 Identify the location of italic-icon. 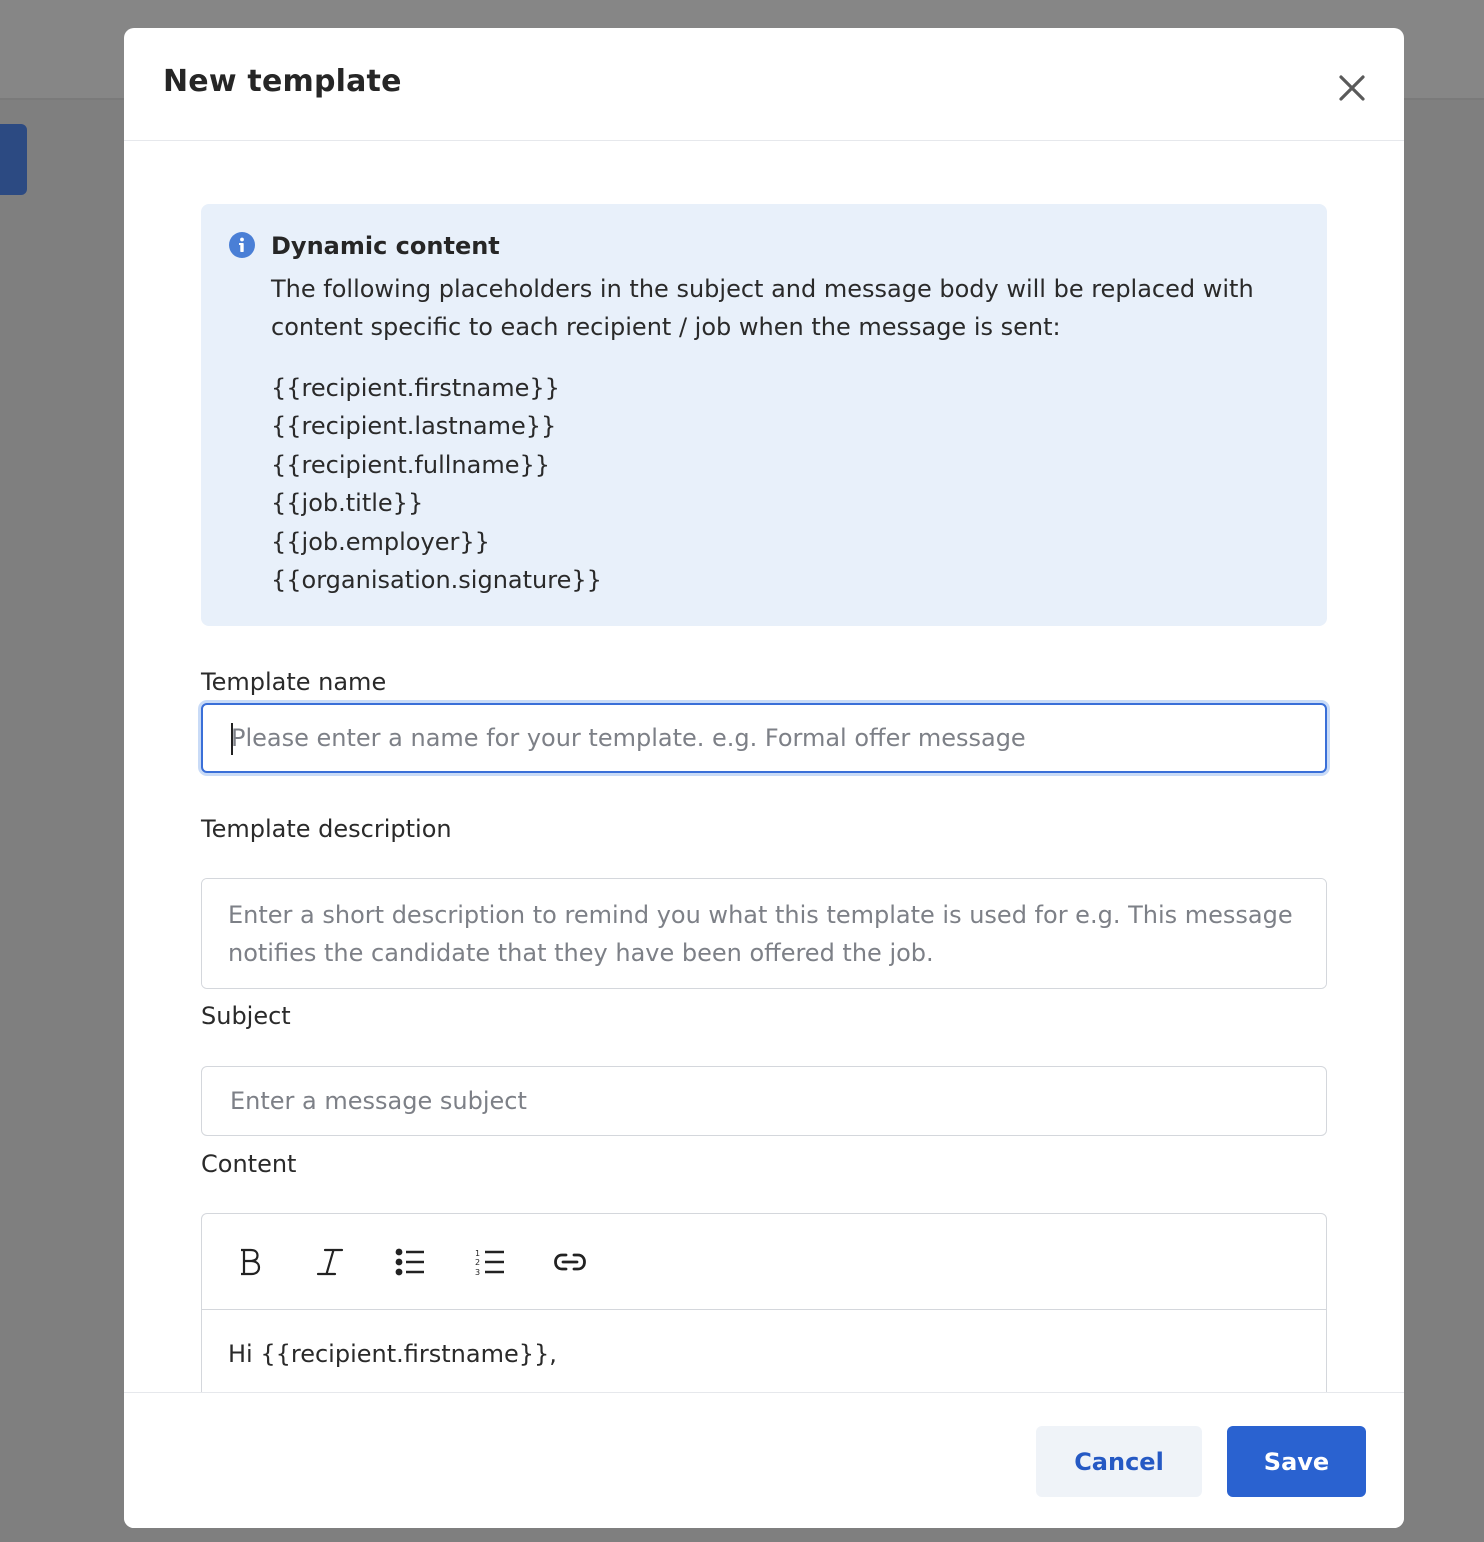
(330, 1262).